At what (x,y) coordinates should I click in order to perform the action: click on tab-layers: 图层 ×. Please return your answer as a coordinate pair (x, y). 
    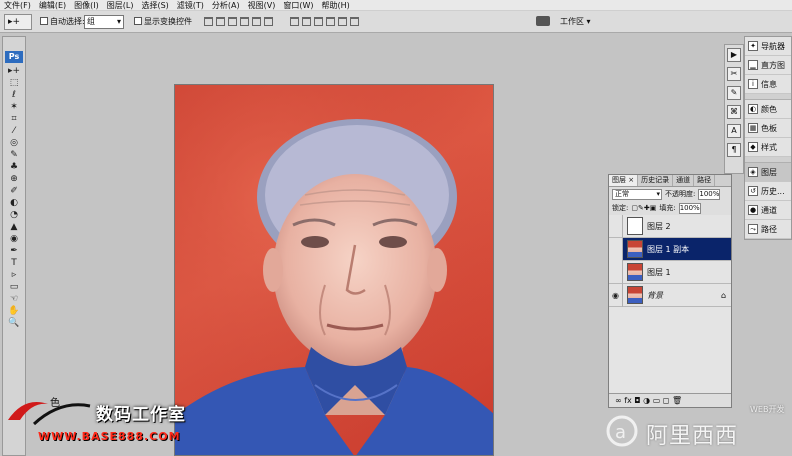
    Looking at the image, I should click on (624, 180).